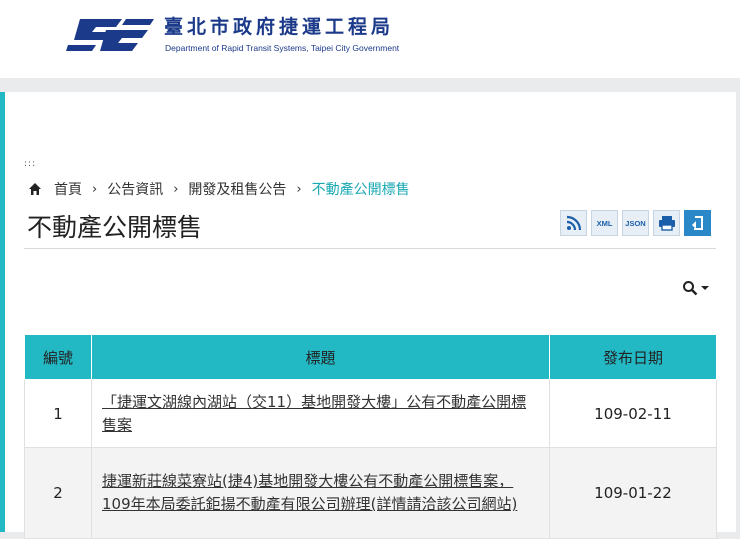 This screenshot has height=539, width=740. What do you see at coordinates (35, 189) in the screenshot?
I see `home-icon` at bounding box center [35, 189].